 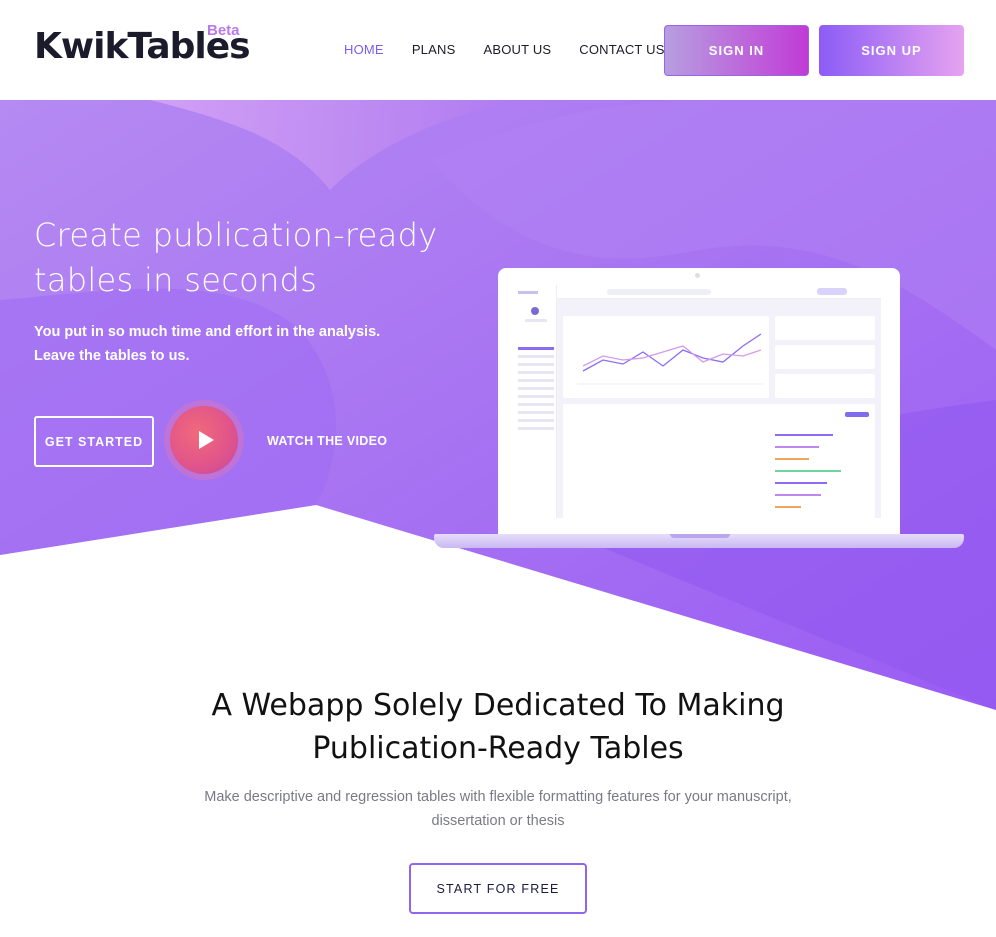 I want to click on nav-plans: PLANS, so click(x=434, y=49).